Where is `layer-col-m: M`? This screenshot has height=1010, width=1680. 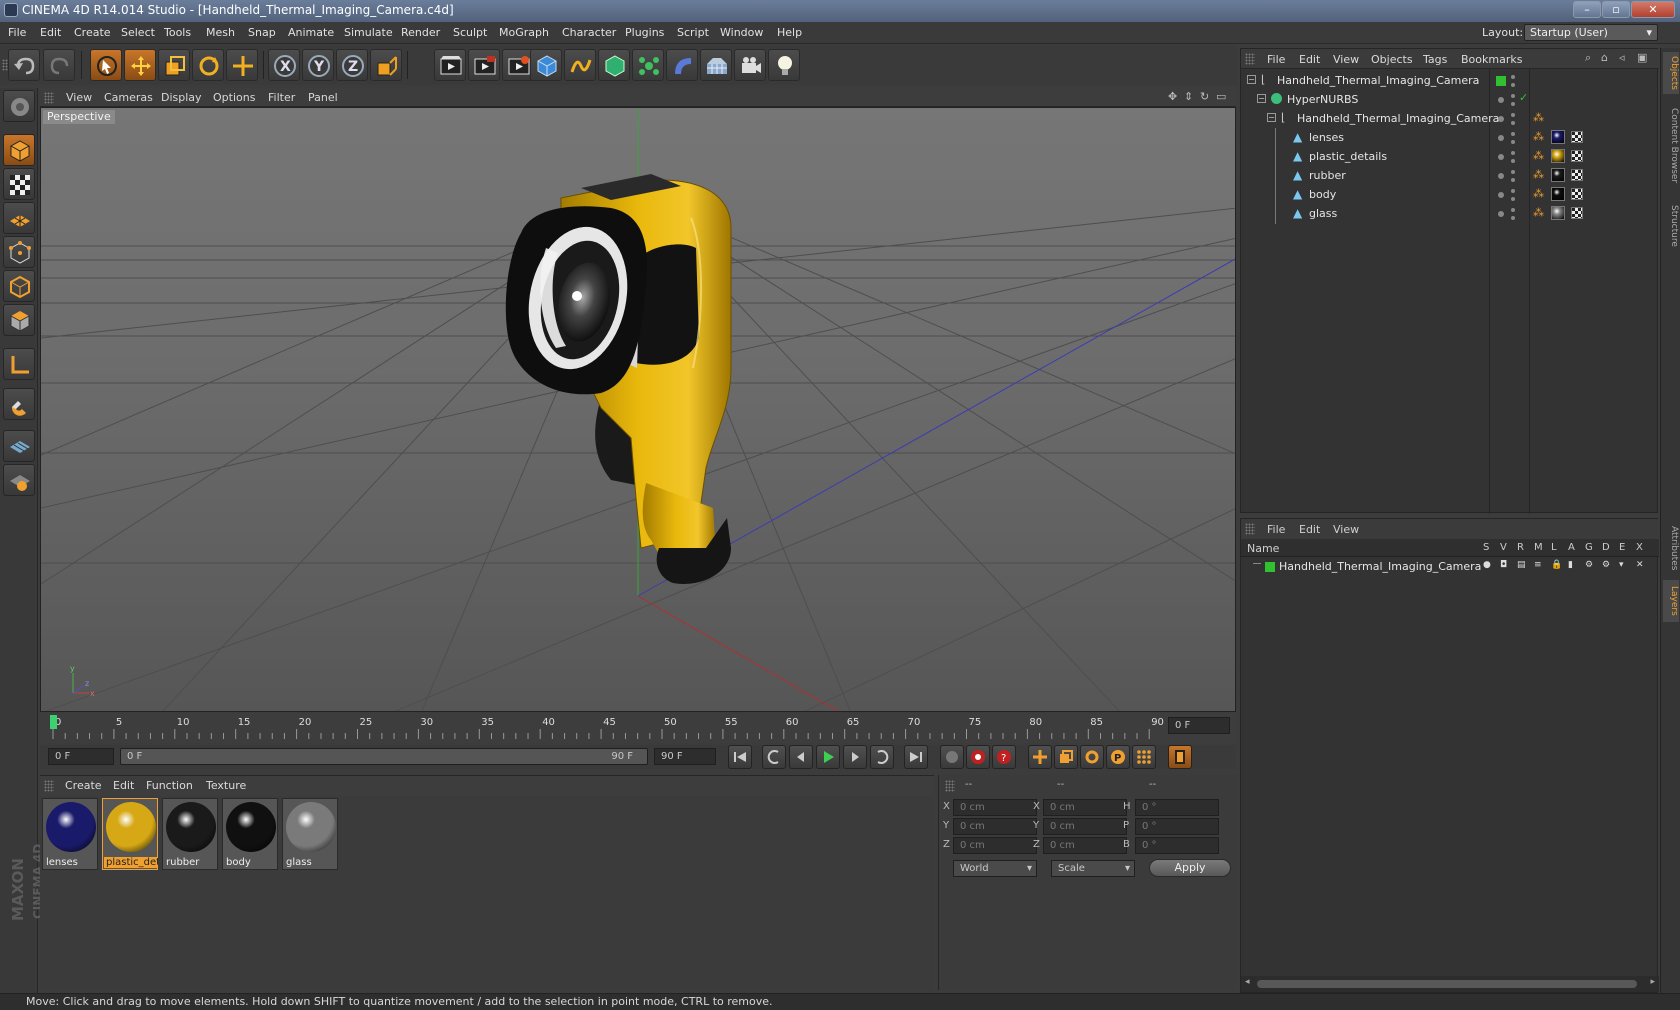 layer-col-m: M is located at coordinates (1538, 547).